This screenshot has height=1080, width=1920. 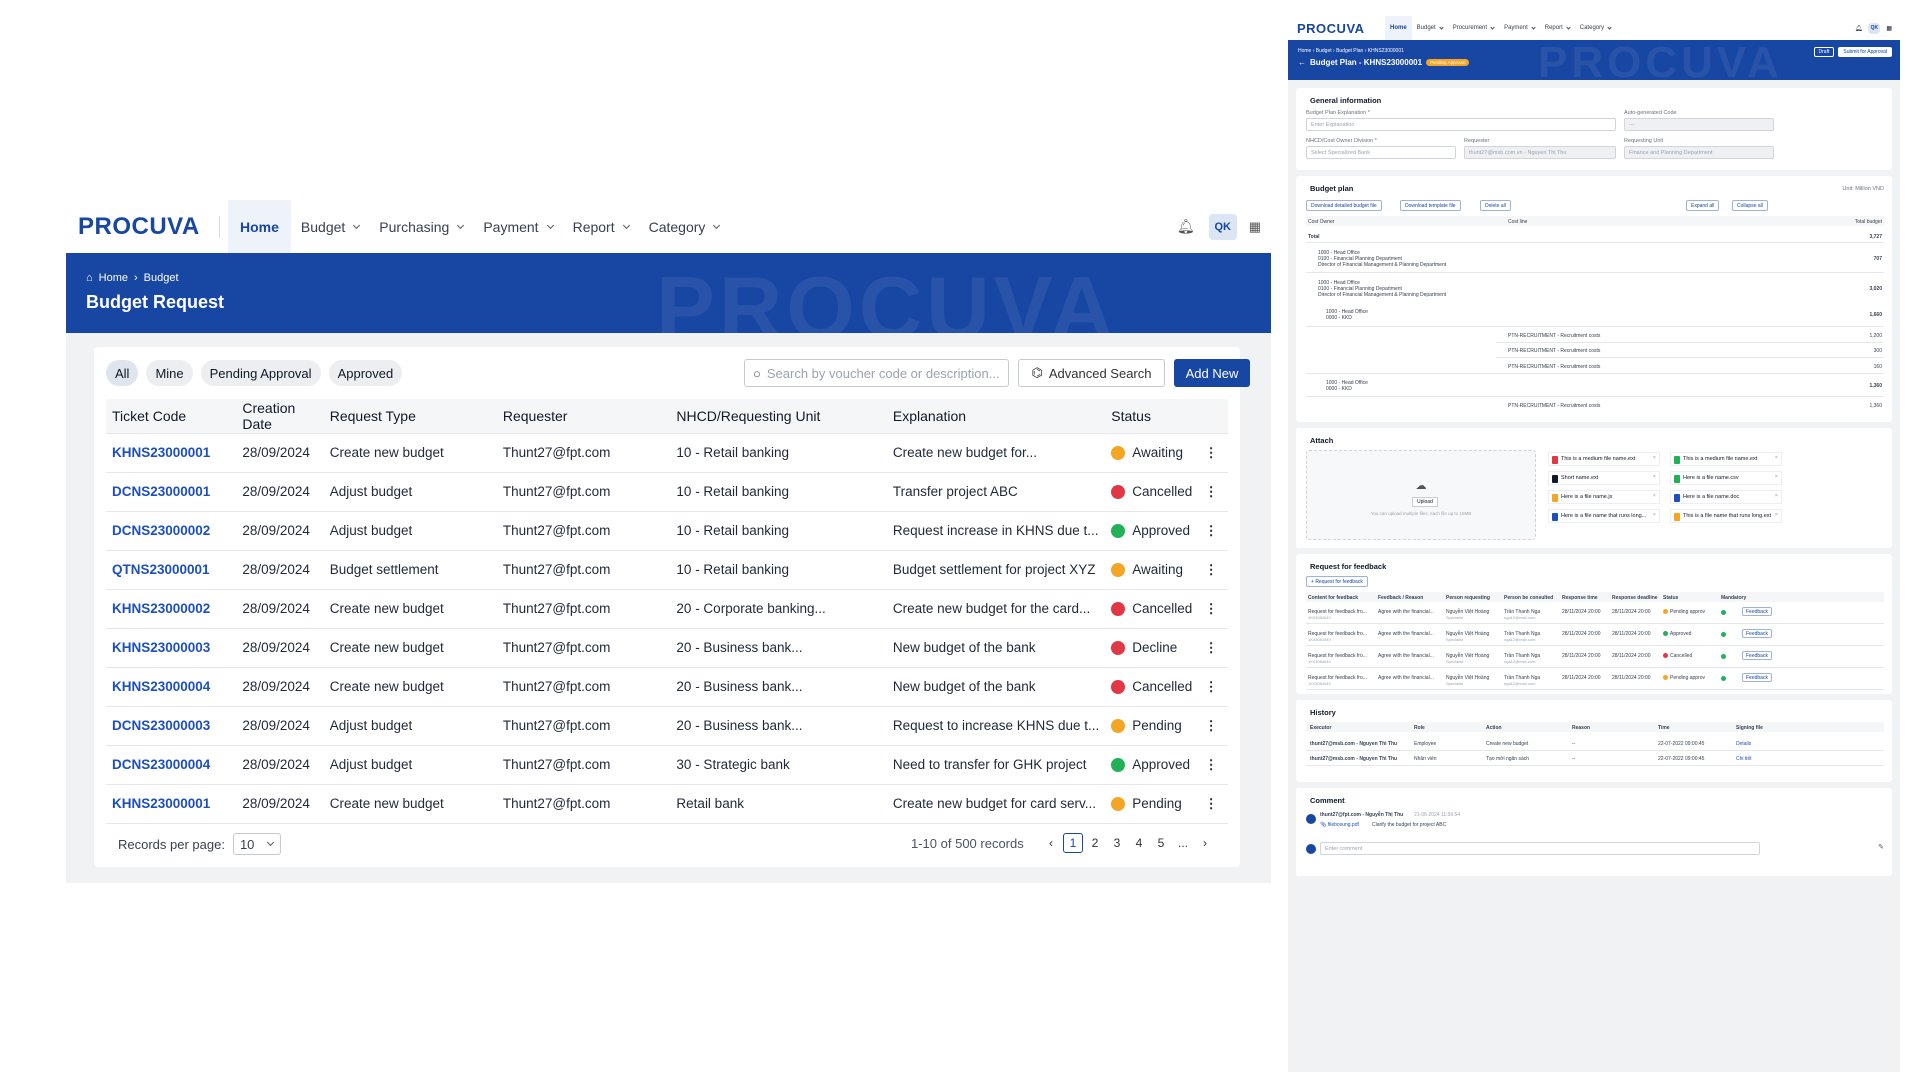 I want to click on col-request-type: Request Type, so click(x=410, y=416).